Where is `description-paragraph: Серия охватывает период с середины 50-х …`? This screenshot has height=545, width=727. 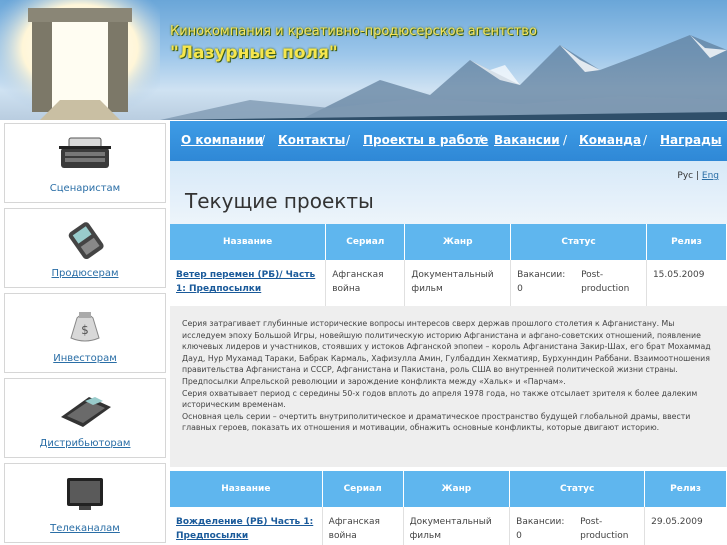 description-paragraph: Серия охватывает период с середины 50-х … is located at coordinates (440, 399).